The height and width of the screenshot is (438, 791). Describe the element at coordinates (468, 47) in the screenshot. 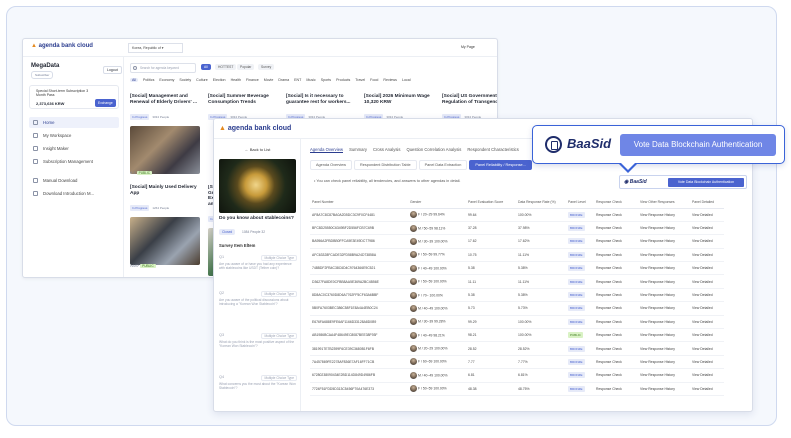

I see `my-page-link: My Page` at that location.